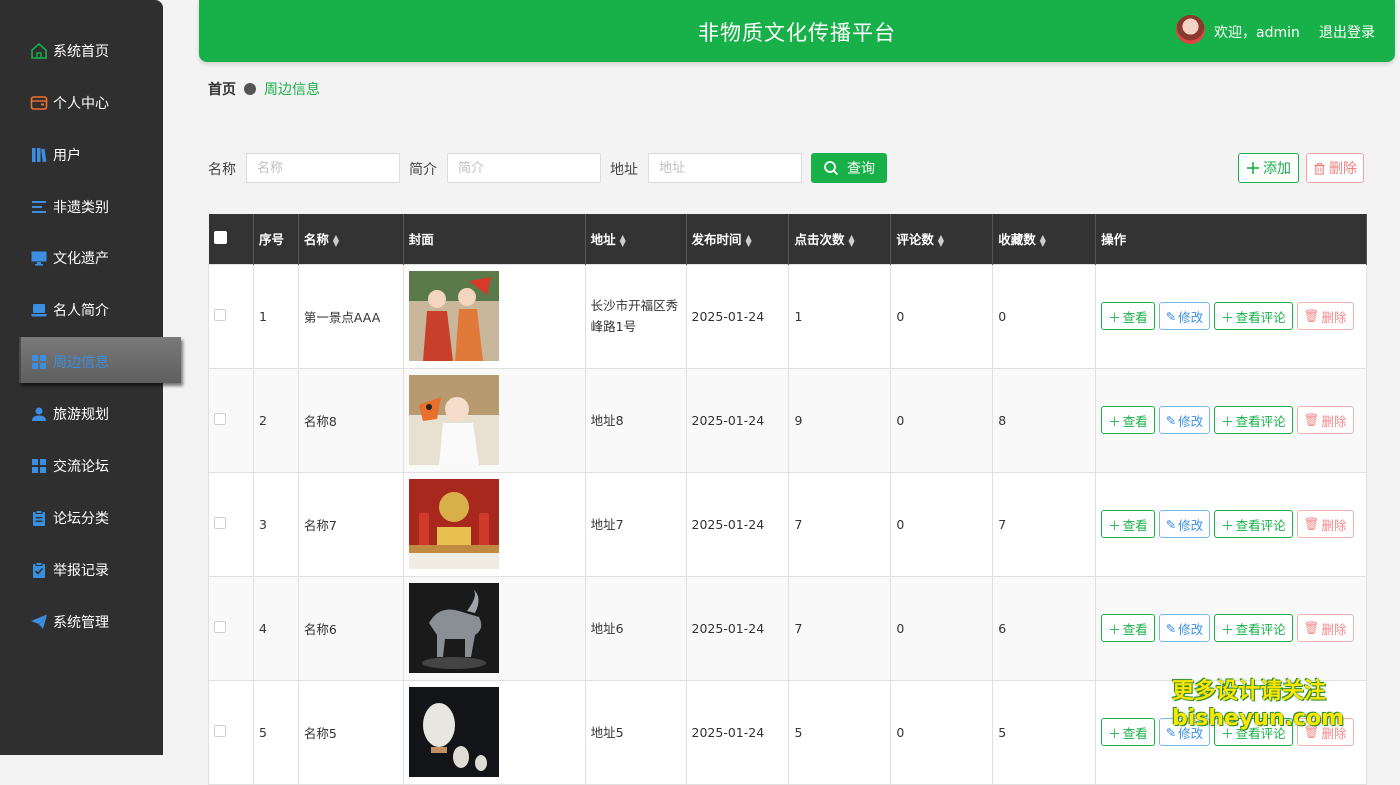  What do you see at coordinates (831, 168) in the screenshot?
I see `search-icon` at bounding box center [831, 168].